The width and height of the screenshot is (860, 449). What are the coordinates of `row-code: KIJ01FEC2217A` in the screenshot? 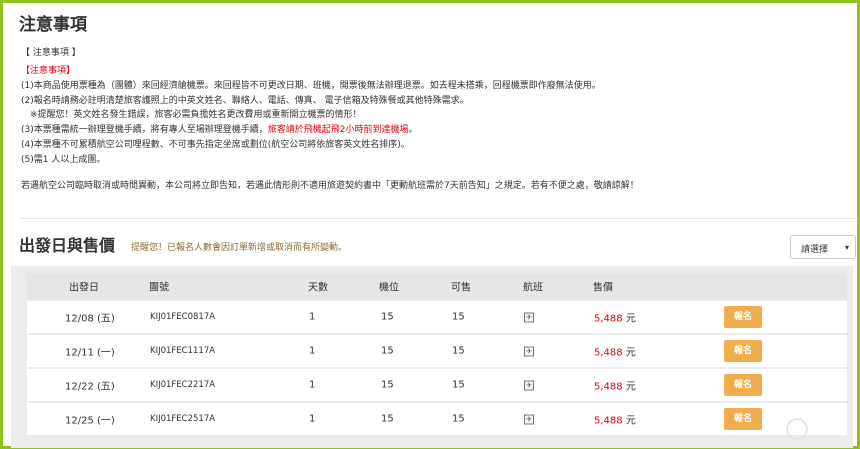 It's located at (183, 385).